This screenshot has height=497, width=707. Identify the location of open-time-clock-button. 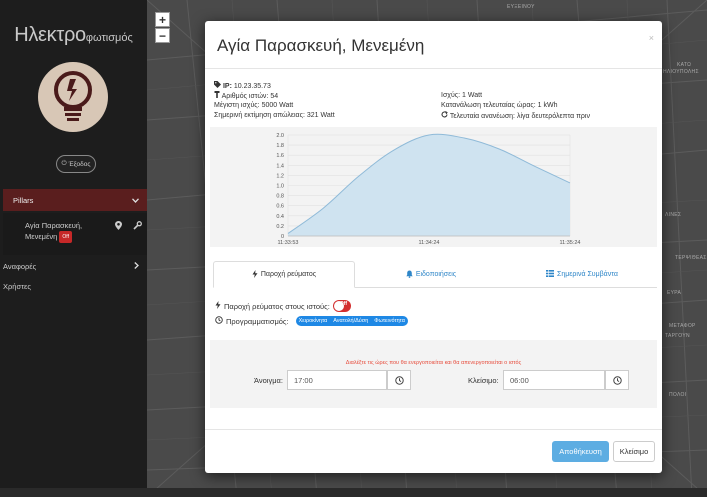
(399, 380).